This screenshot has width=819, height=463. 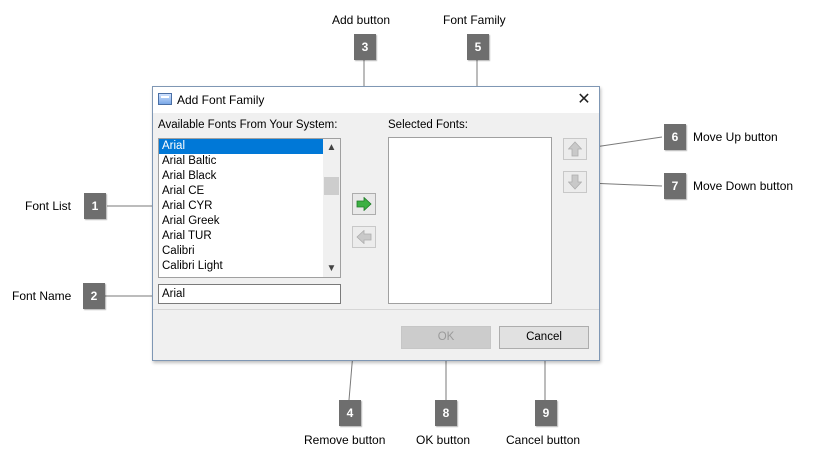 I want to click on callout-label-move-up-button: Move Up button, so click(x=735, y=137).